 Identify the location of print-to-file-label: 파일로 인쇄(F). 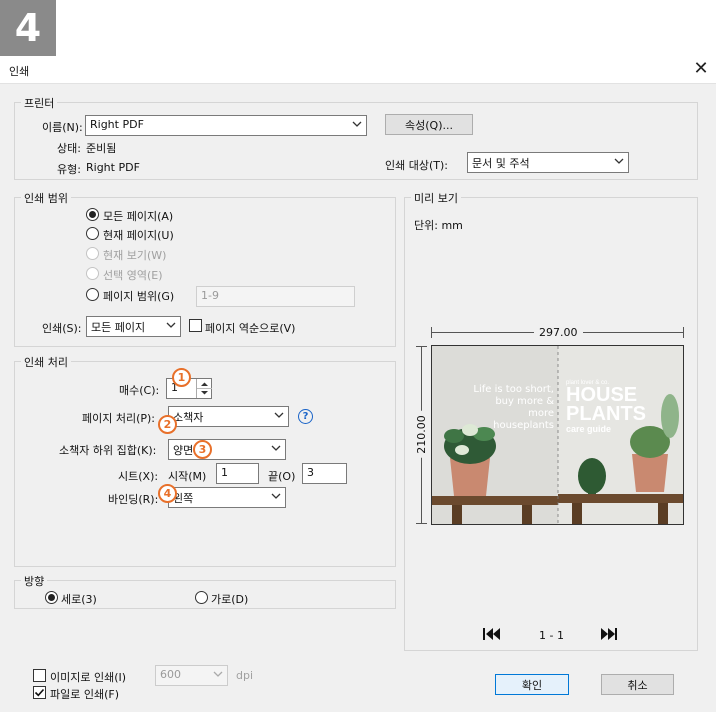
(84, 694).